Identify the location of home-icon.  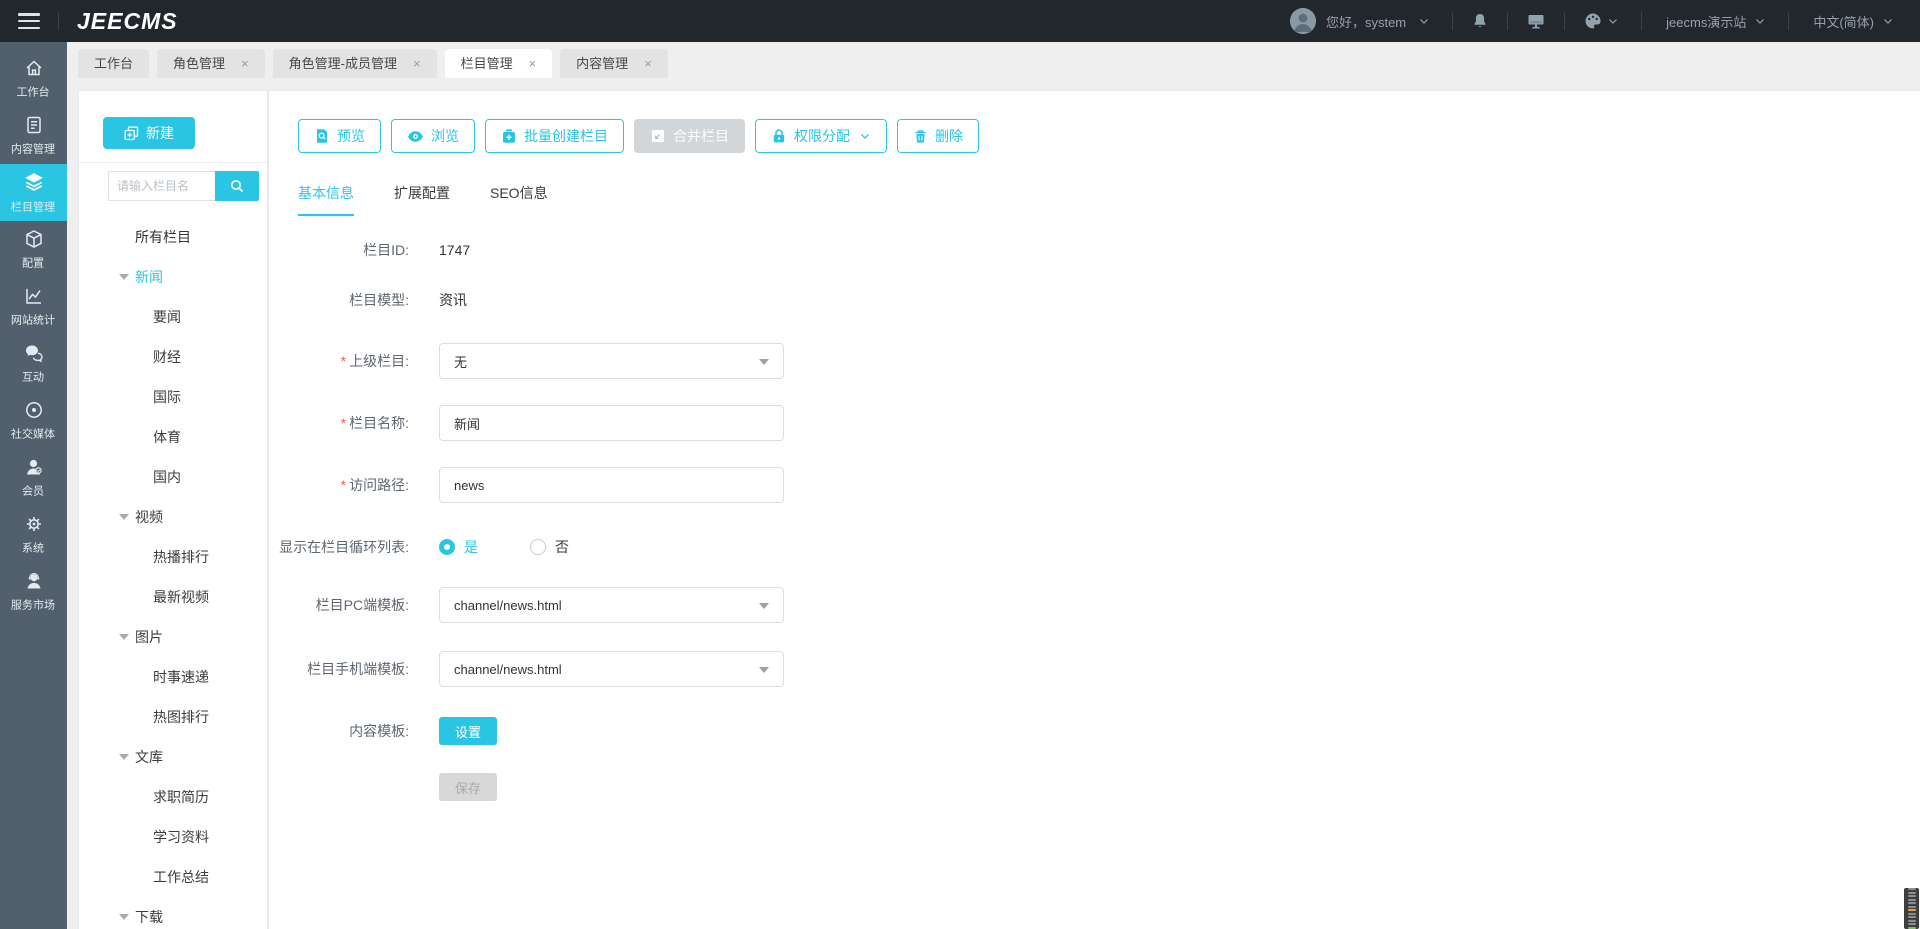
(33, 67).